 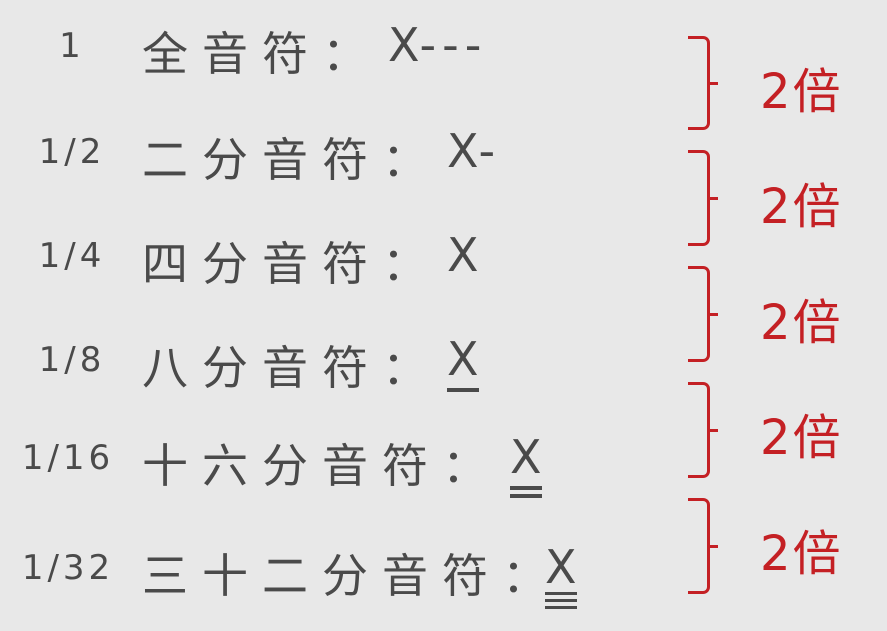 I want to click on note-row-whole: 1 全音符： X---, so click(x=330, y=48).